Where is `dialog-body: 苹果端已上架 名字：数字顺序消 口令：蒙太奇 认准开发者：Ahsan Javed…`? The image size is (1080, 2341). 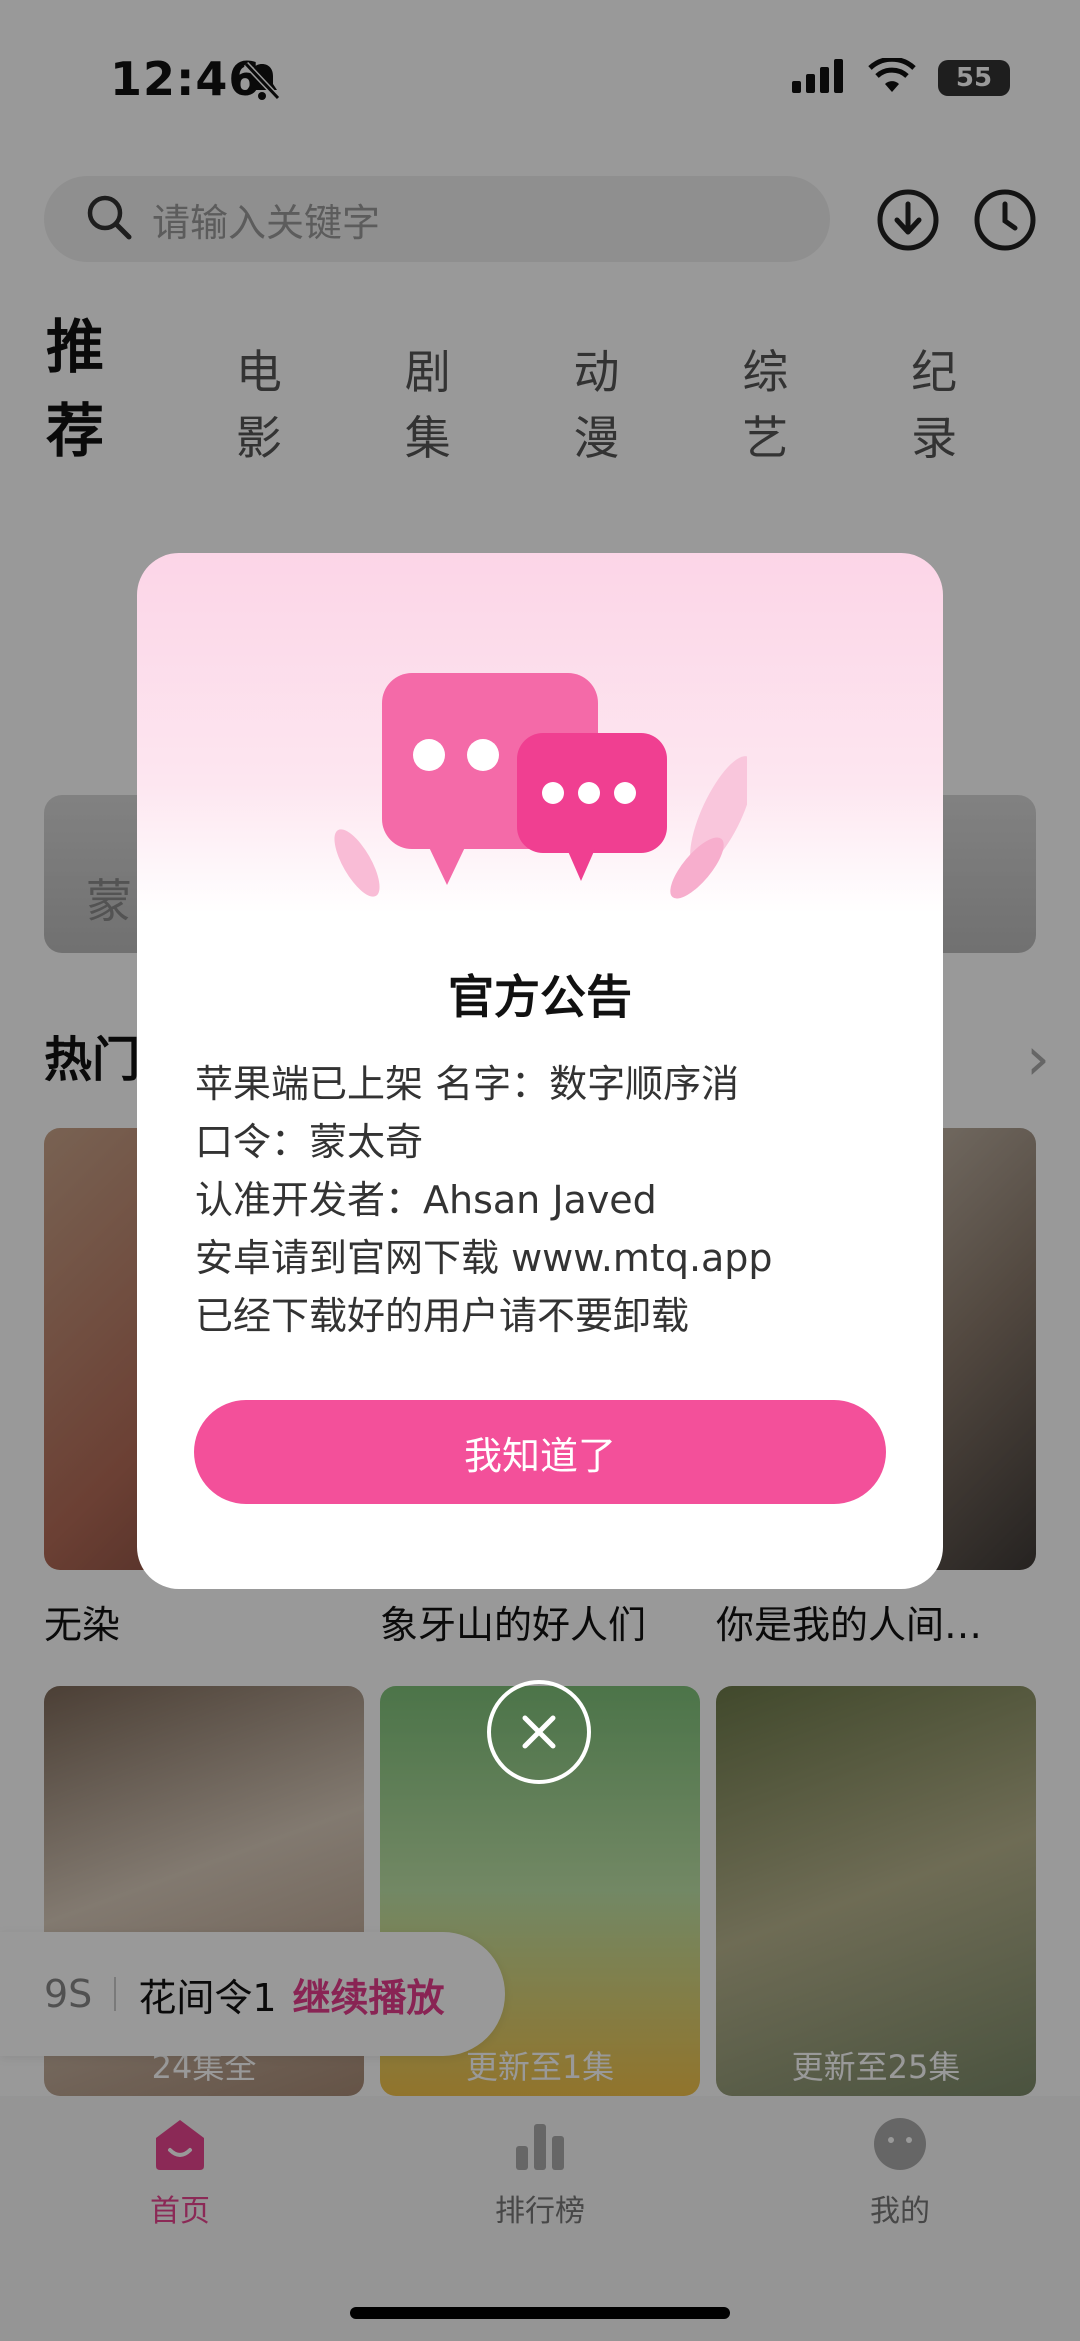 dialog-body: 苹果端已上架 名字：数字顺序消 口令：蒙太奇 认准开发者：Ahsan Javed… is located at coordinates (545, 1200).